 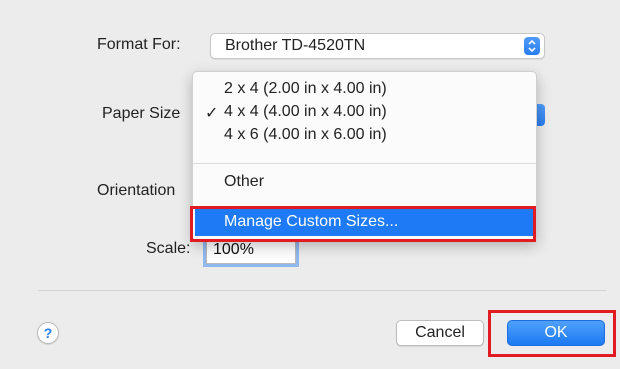 I want to click on help-icon: ?, so click(x=48, y=333).